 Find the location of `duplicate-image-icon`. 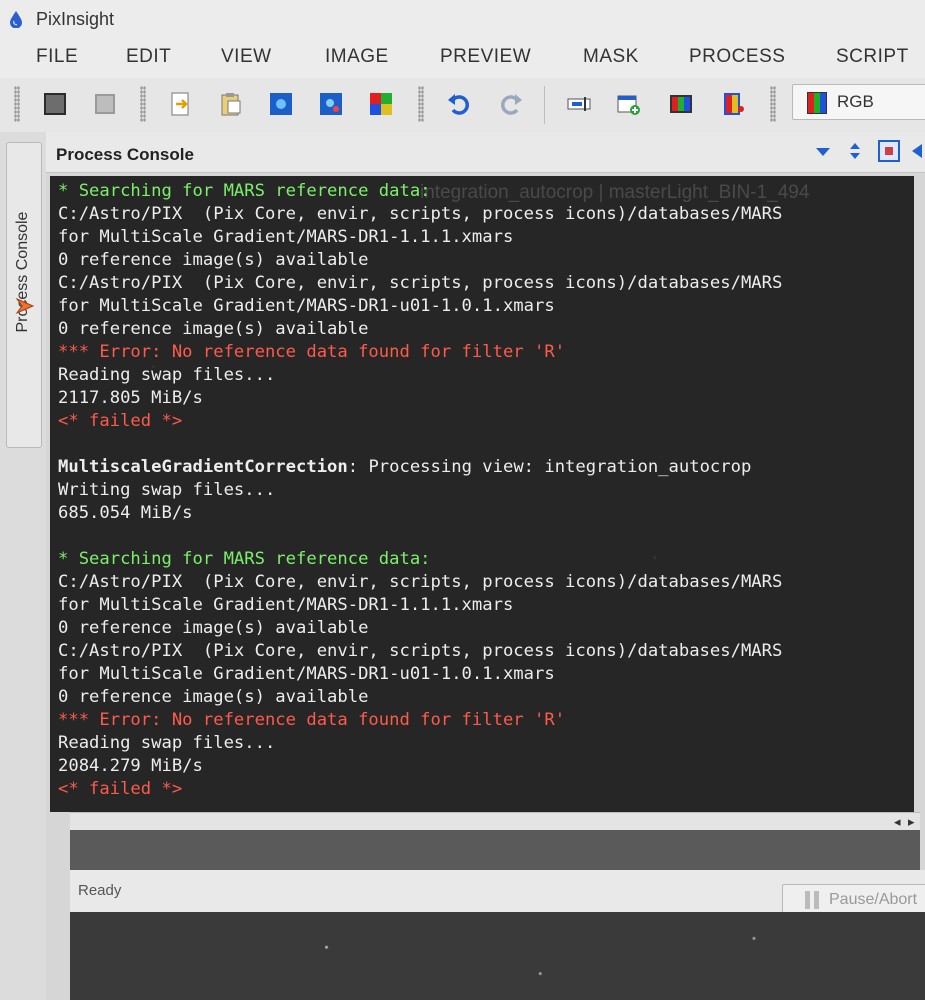

duplicate-image-icon is located at coordinates (331, 104).